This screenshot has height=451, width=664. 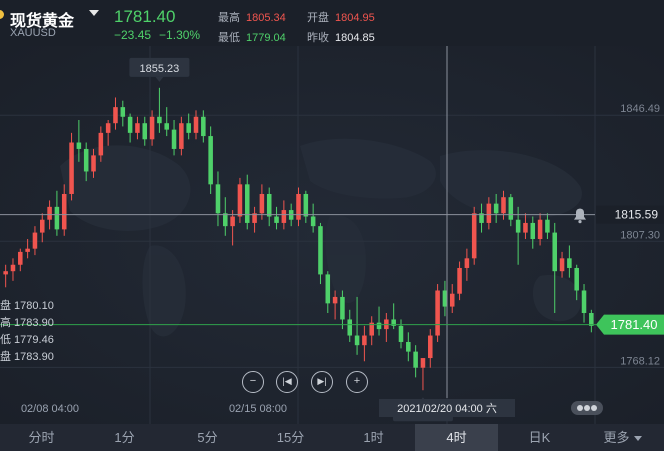 What do you see at coordinates (634, 324) in the screenshot?
I see `last-price-label: 1781.40` at bounding box center [634, 324].